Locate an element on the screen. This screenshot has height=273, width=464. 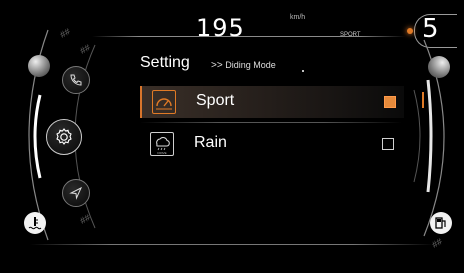
sport-gauge-icon is located at coordinates (164, 102).